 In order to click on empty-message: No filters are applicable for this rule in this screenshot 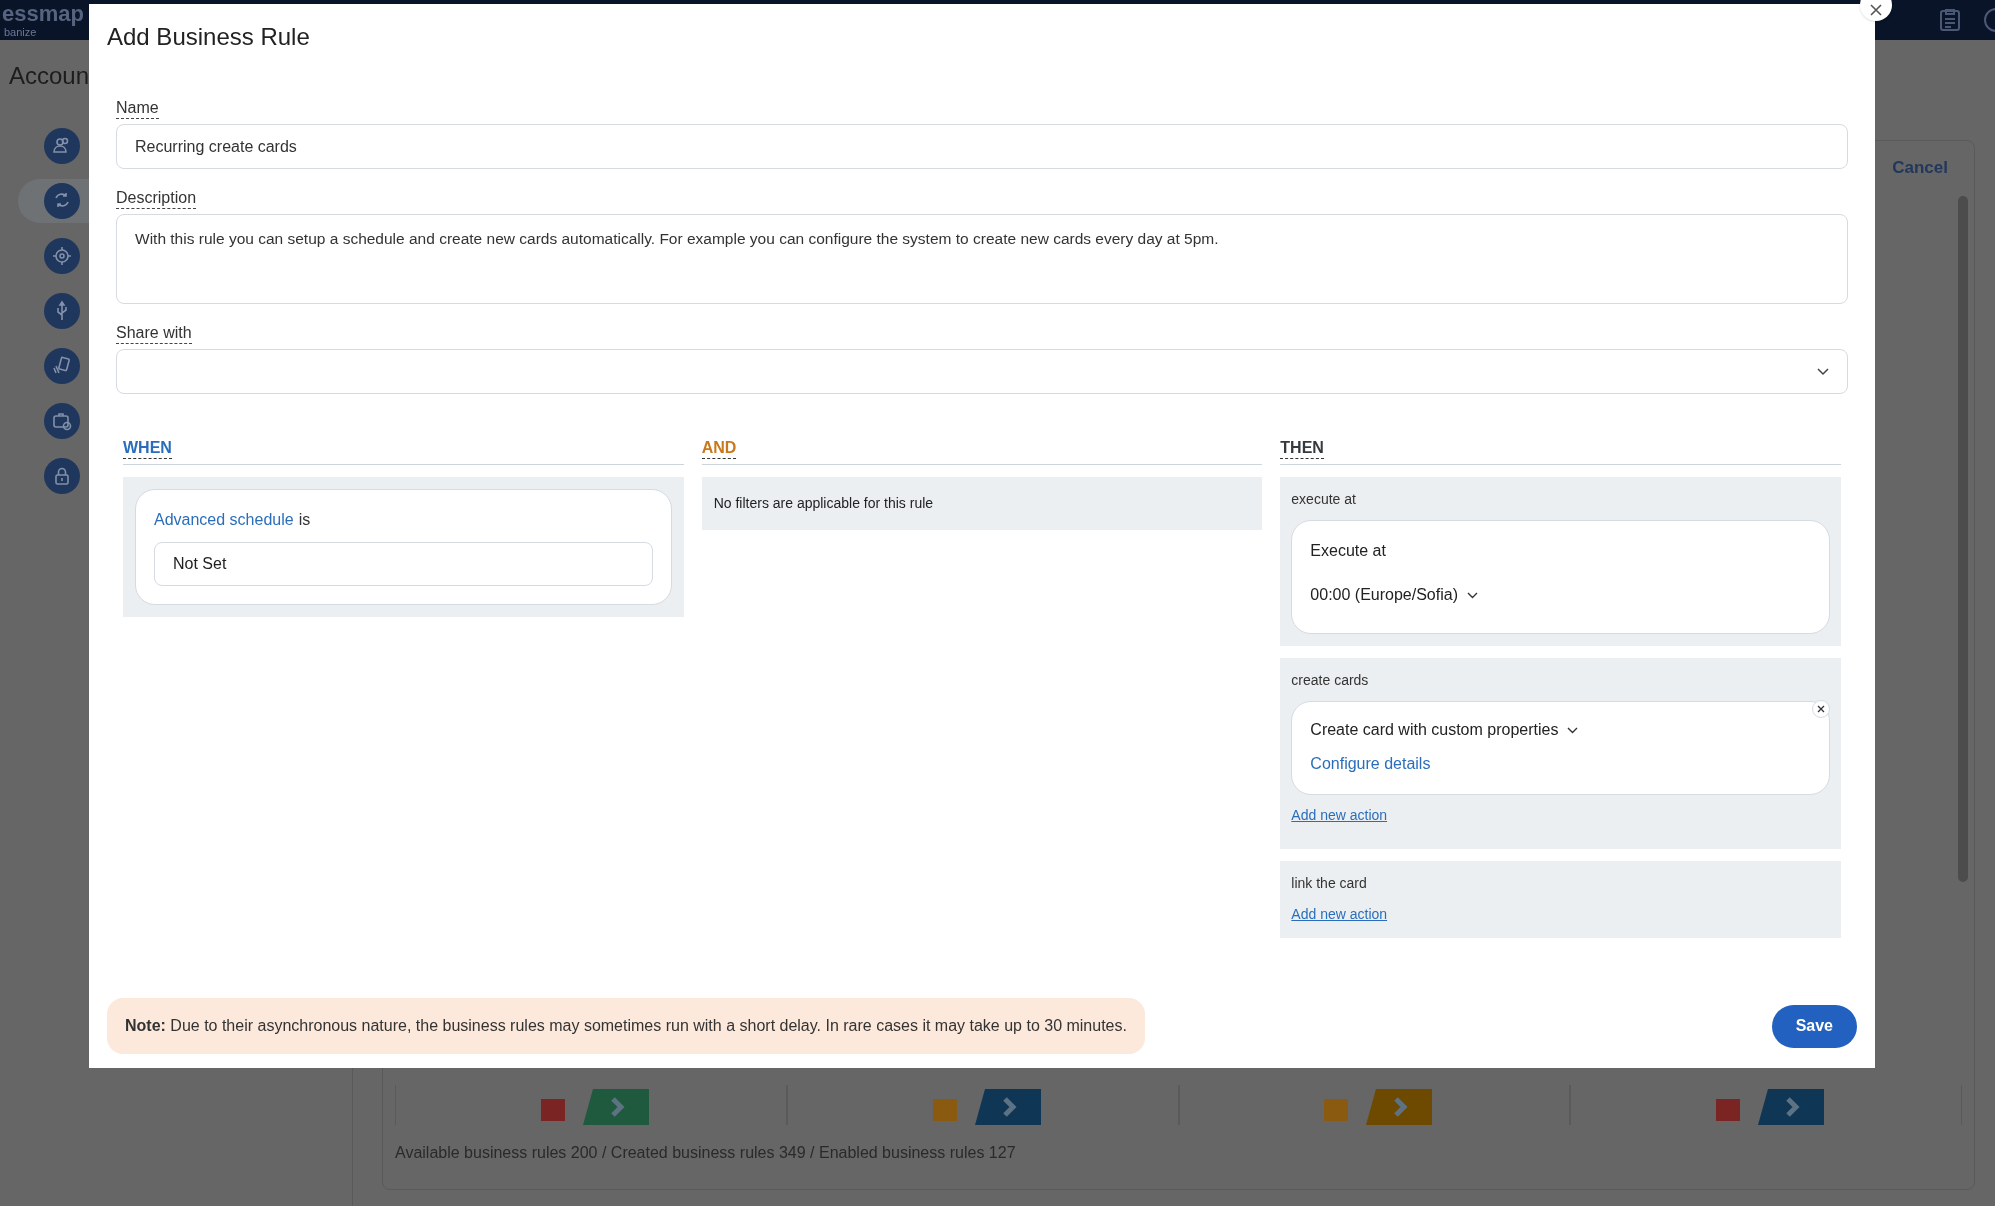, I will do `click(824, 503)`.